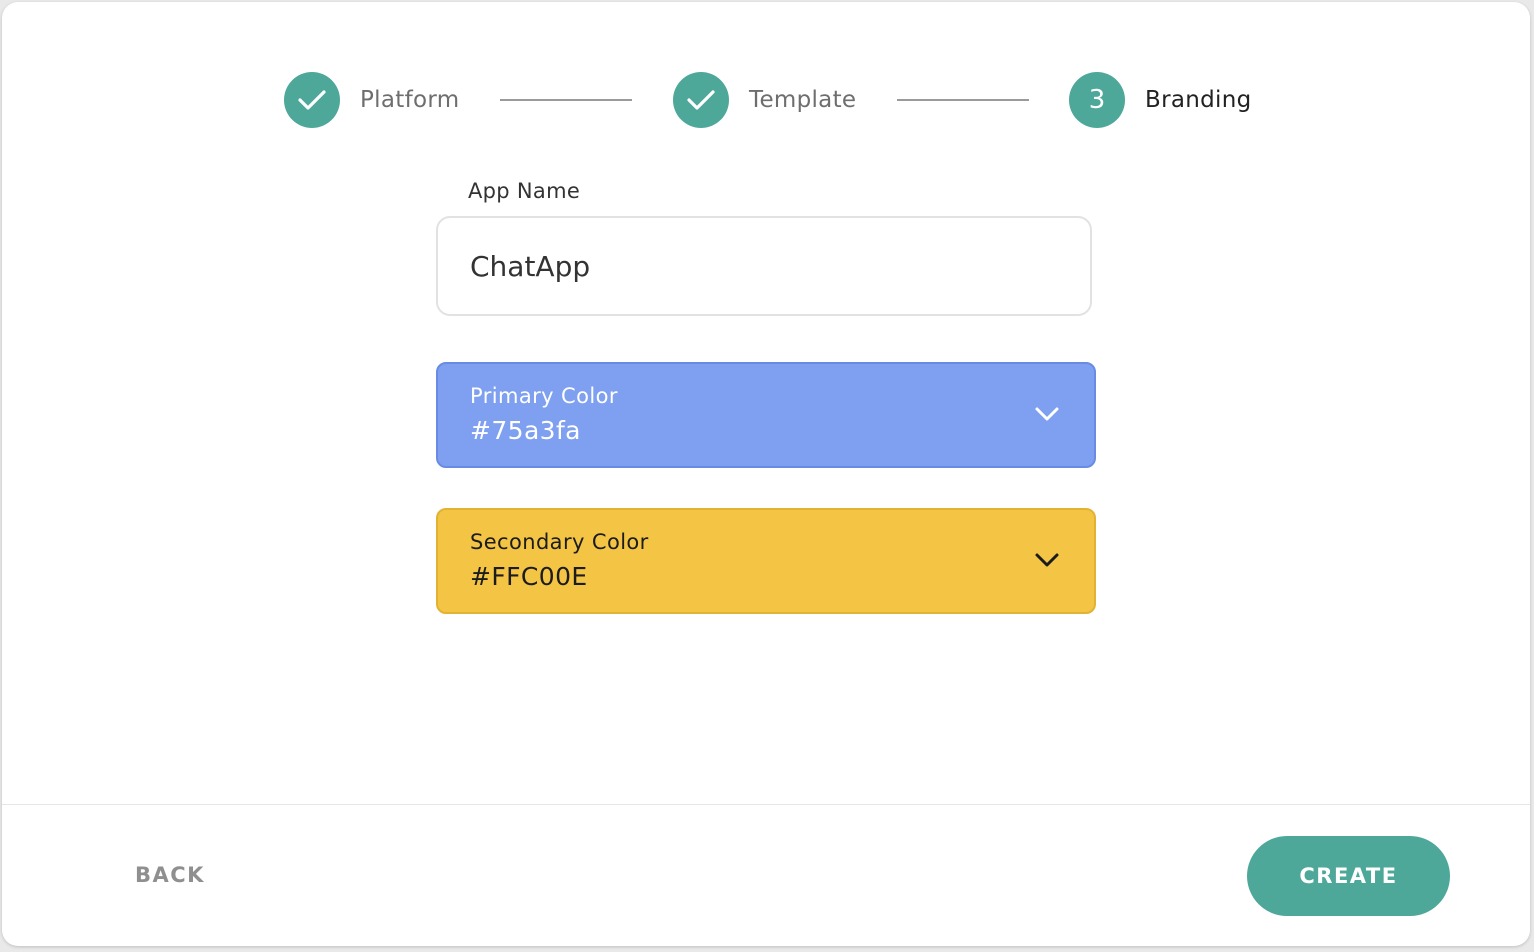 Image resolution: width=1534 pixels, height=952 pixels. Describe the element at coordinates (170, 875) in the screenshot. I see `back-button: BACK` at that location.